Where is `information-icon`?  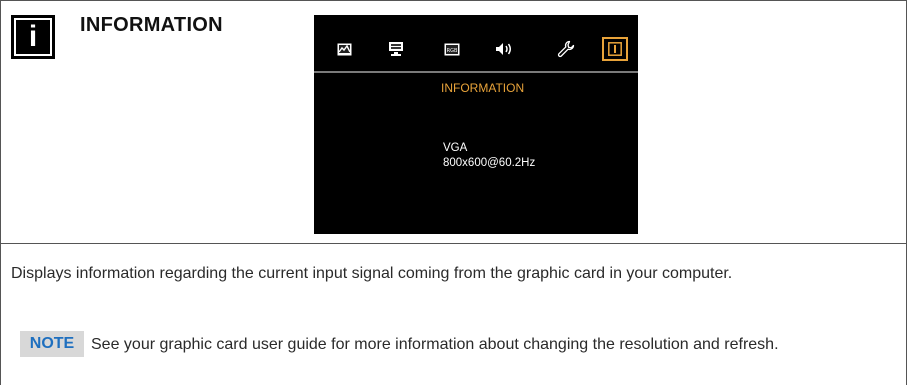 information-icon is located at coordinates (615, 49).